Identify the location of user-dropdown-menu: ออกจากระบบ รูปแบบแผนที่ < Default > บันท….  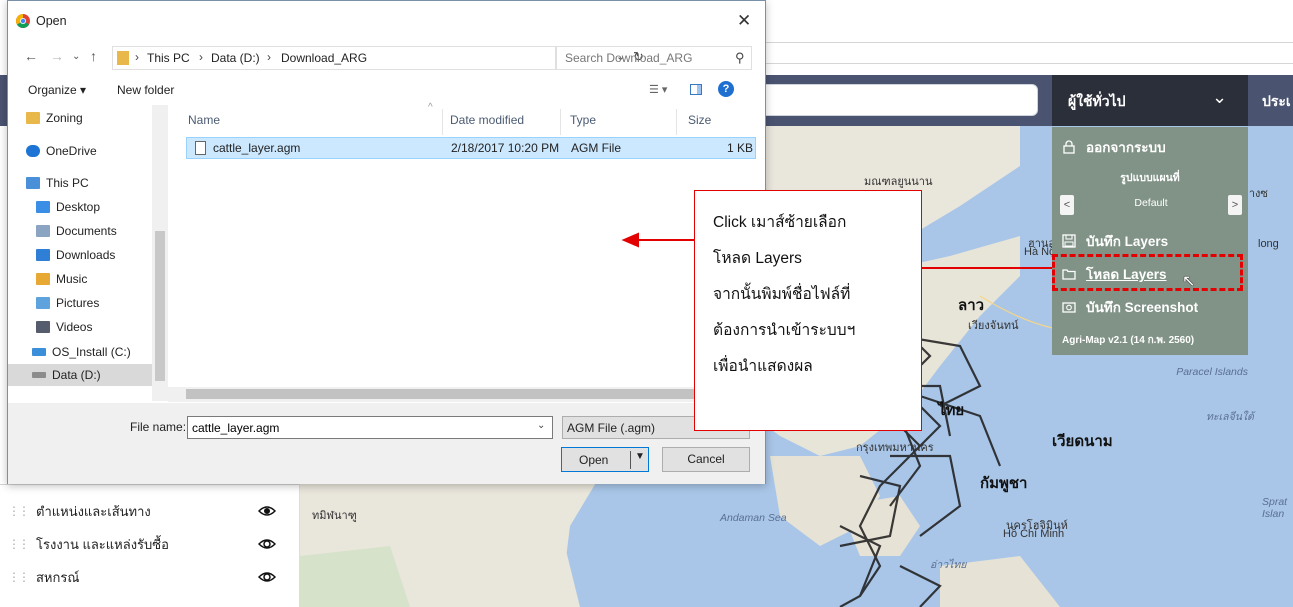
(1150, 241).